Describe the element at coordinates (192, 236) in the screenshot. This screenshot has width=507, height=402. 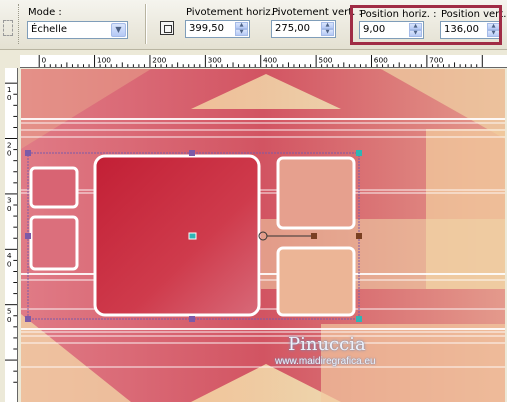
I see `center-pivot-handle` at that location.